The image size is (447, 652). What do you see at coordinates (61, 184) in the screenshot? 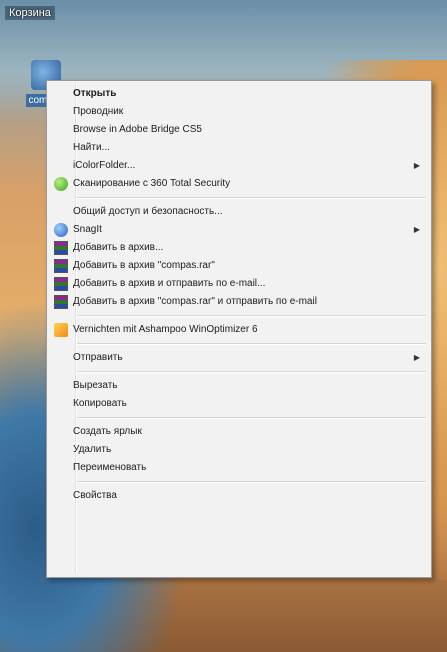
I see `360-security-icon` at bounding box center [61, 184].